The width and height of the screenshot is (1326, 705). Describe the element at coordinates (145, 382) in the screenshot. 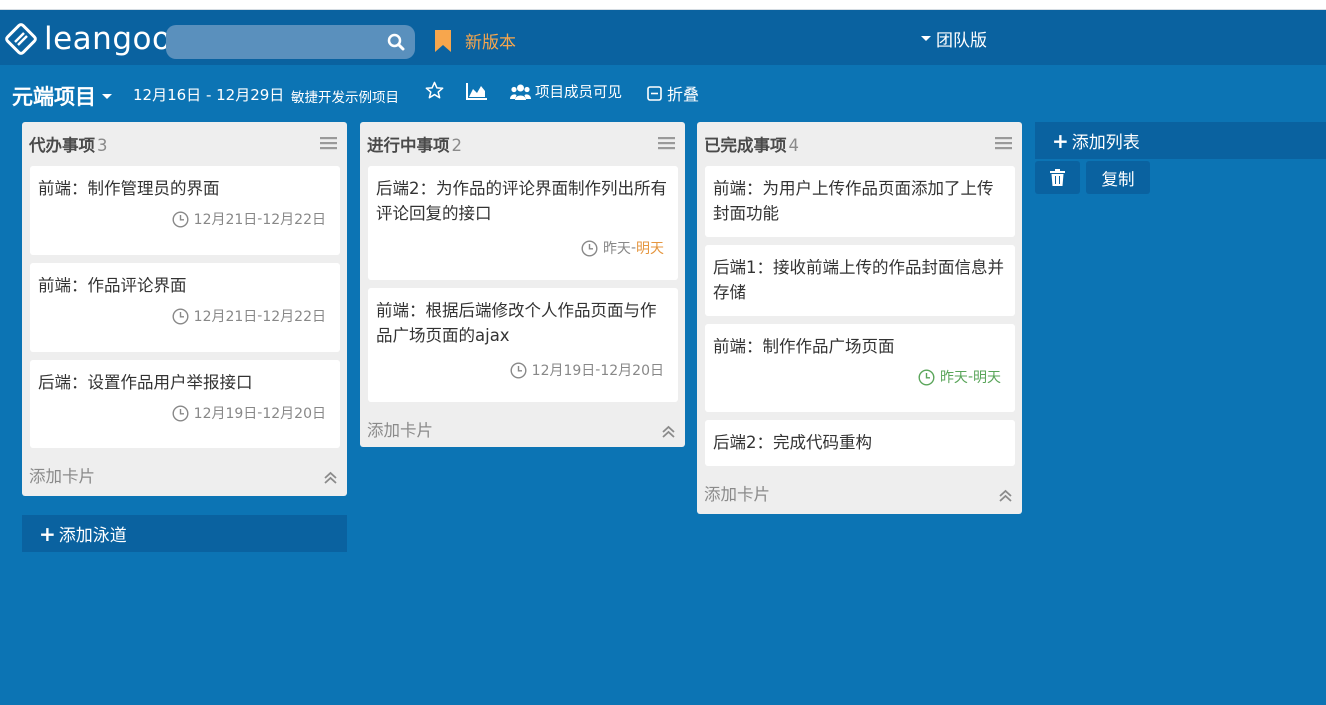

I see `card-title: 后端：设置作品用户举报接口` at that location.